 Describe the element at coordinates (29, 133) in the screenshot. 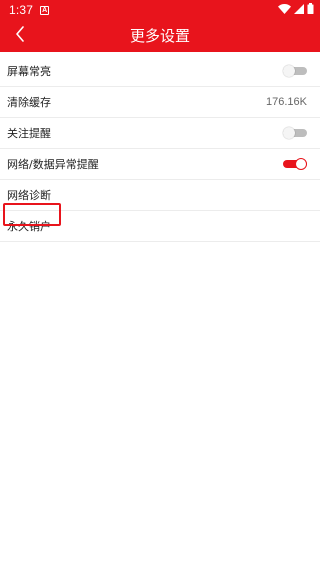

I see `setting-label: 关注提醒` at that location.